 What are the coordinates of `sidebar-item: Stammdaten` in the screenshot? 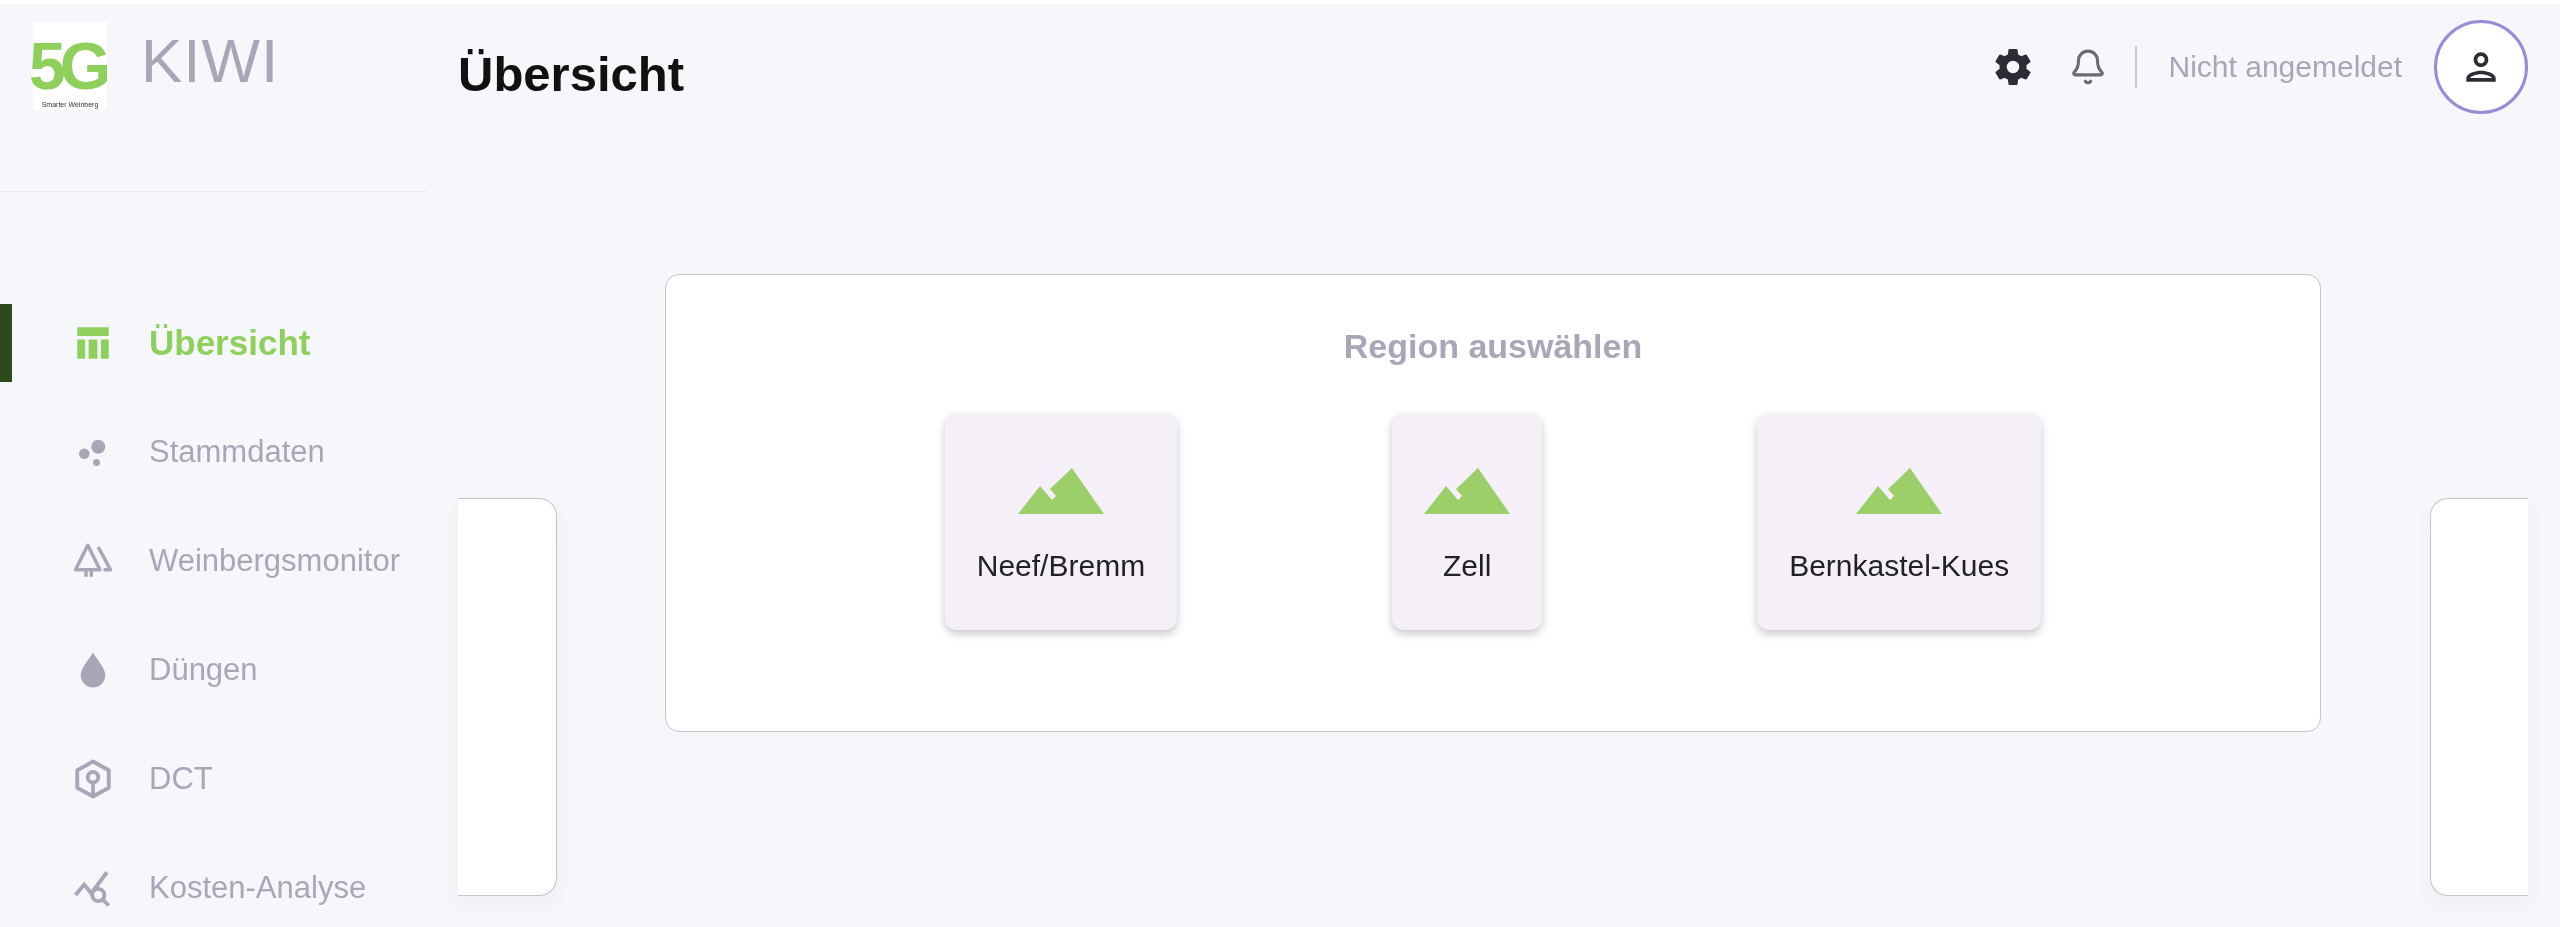 It's located at (213, 452).